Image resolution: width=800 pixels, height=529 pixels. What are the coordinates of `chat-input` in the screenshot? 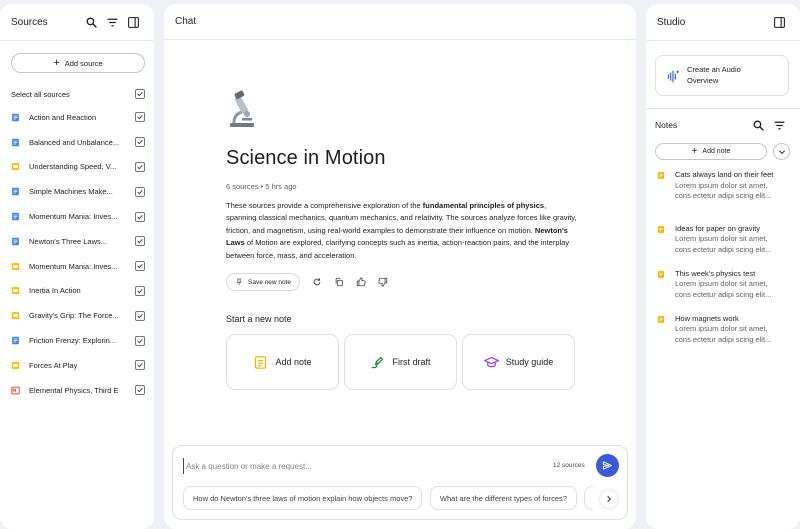 It's located at (353, 466).